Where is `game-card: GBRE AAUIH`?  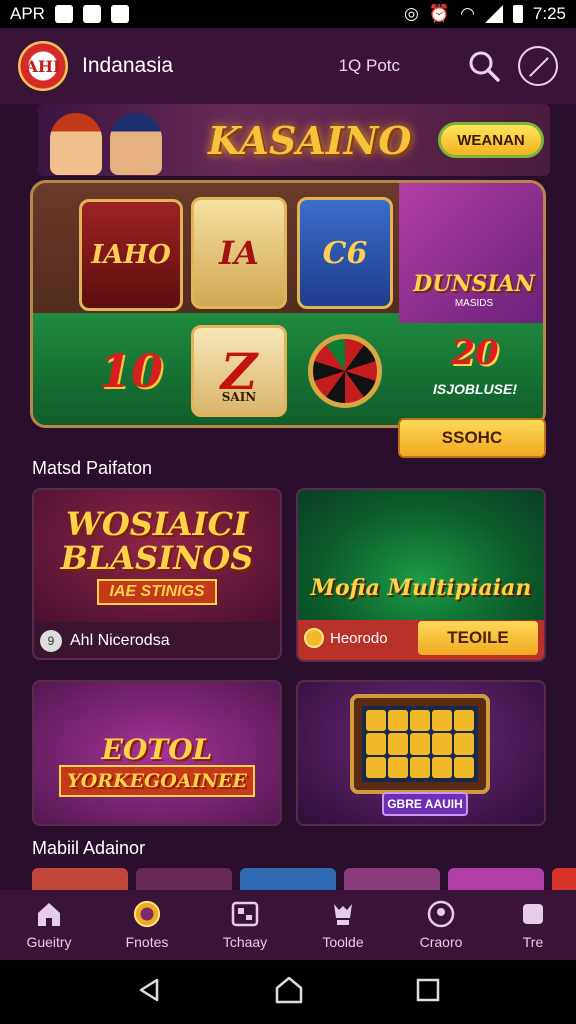
game-card: GBRE AAUIH is located at coordinates (421, 753).